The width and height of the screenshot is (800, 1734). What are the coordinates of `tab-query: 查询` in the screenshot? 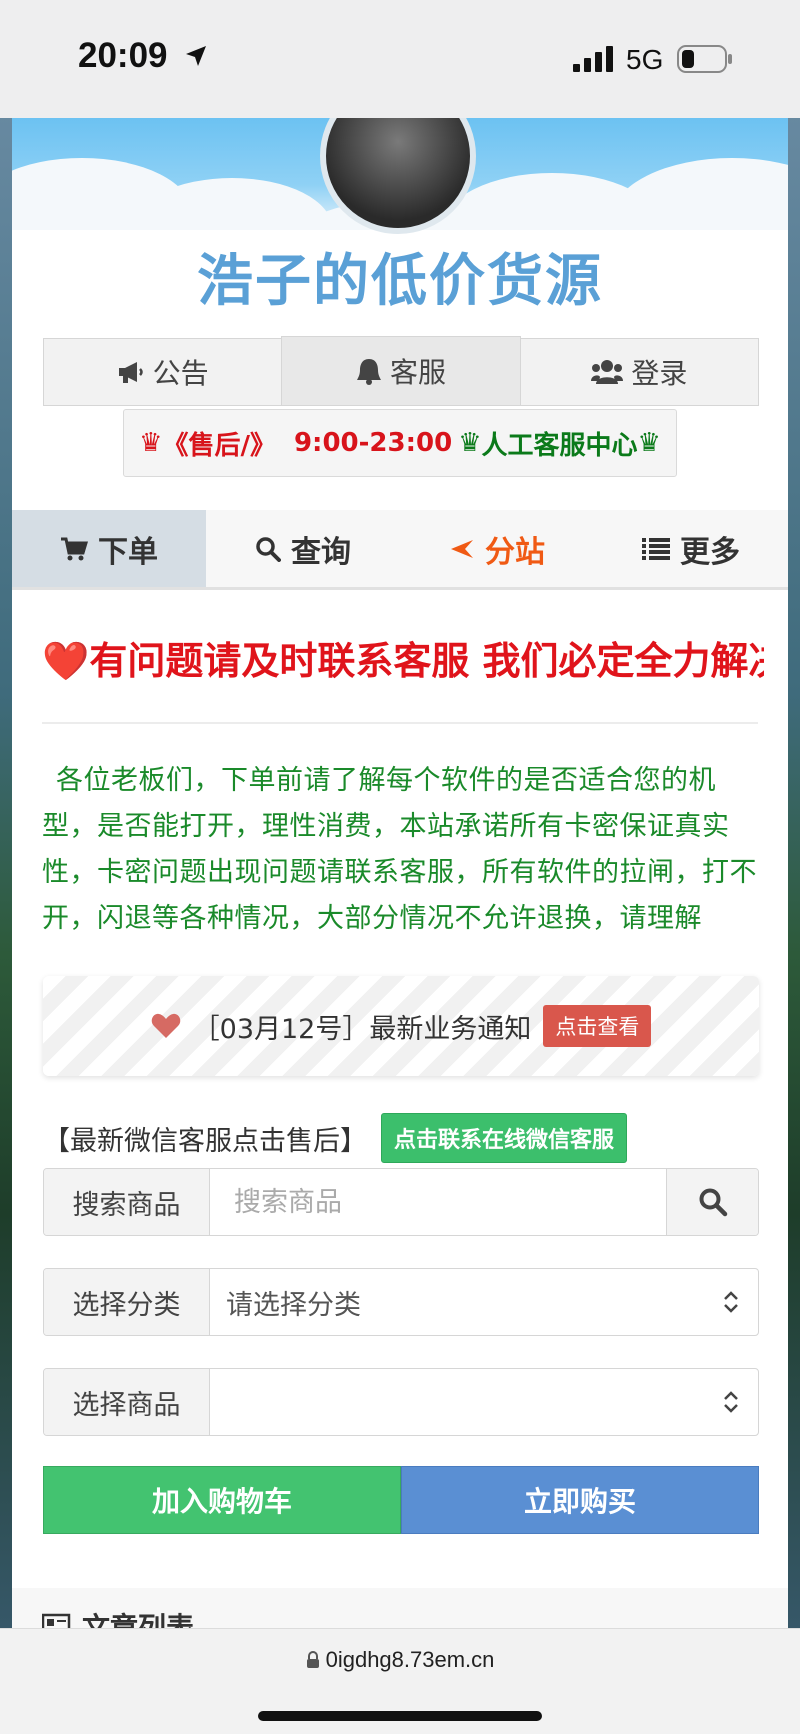 It's located at (303, 548).